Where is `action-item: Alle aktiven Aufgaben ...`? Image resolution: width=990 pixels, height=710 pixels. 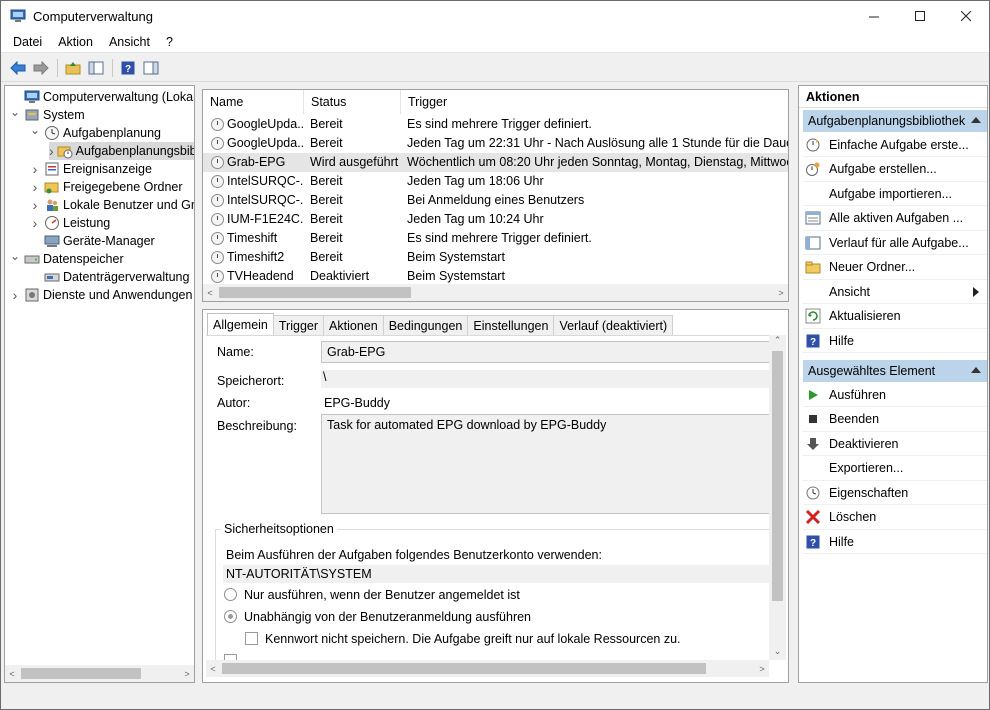
action-item: Alle aktiven Aufgaben ... is located at coordinates (895, 219).